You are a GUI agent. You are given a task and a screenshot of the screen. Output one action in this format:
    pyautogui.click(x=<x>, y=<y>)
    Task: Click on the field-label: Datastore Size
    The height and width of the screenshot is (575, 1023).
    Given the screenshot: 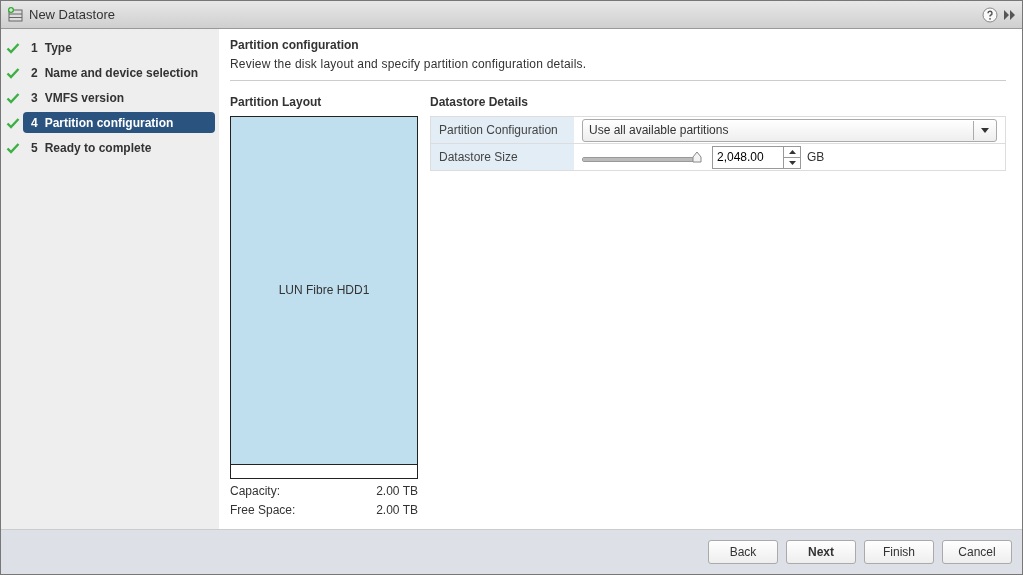 What is the action you would take?
    pyautogui.click(x=502, y=157)
    